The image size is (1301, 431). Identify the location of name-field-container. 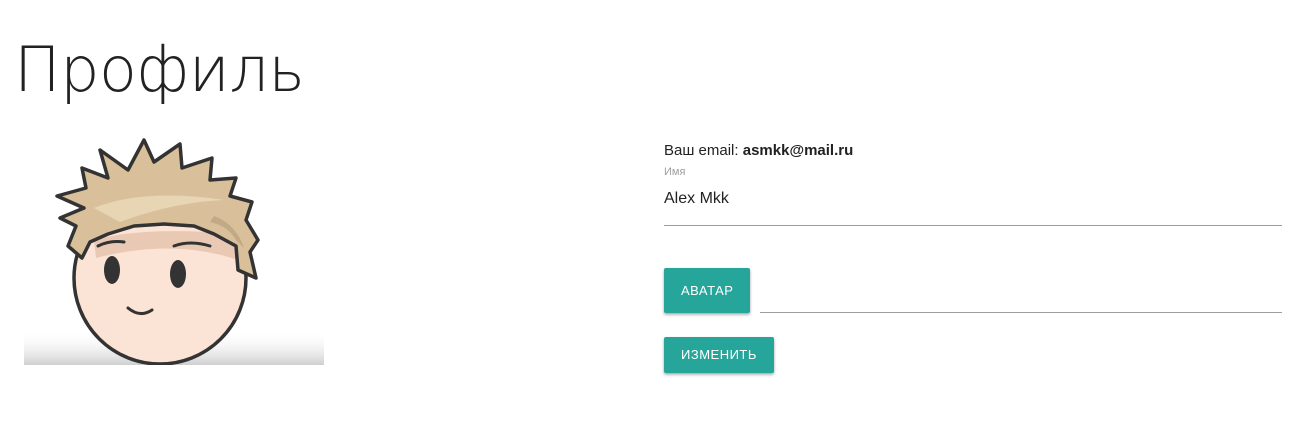
(973, 207).